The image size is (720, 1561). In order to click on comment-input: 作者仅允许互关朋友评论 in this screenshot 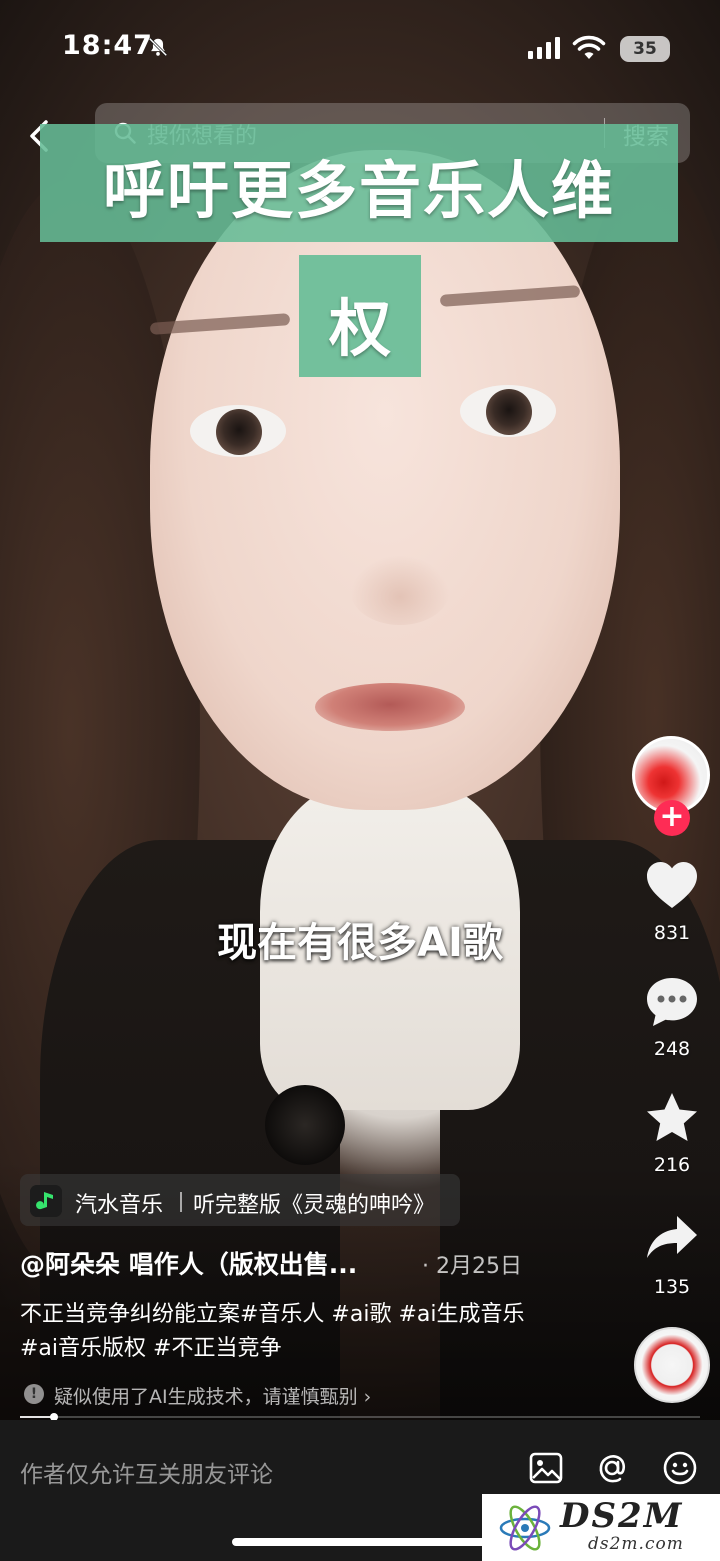, I will do `click(146, 1472)`.